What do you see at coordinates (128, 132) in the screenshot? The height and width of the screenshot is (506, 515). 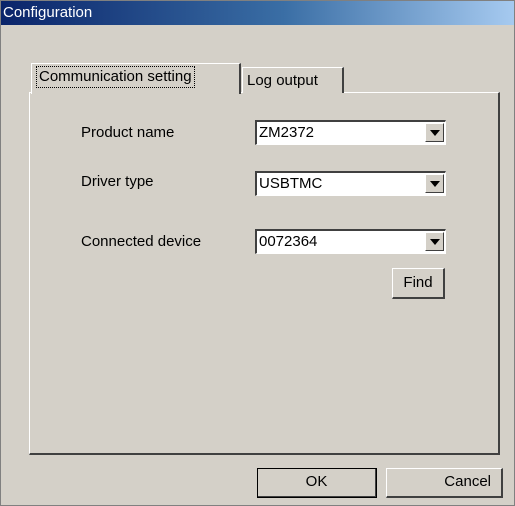 I see `product-name-label: Product name` at bounding box center [128, 132].